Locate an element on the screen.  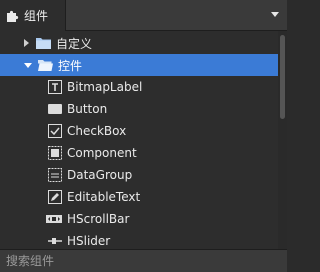
datagroup-icon is located at coordinates (55, 175).